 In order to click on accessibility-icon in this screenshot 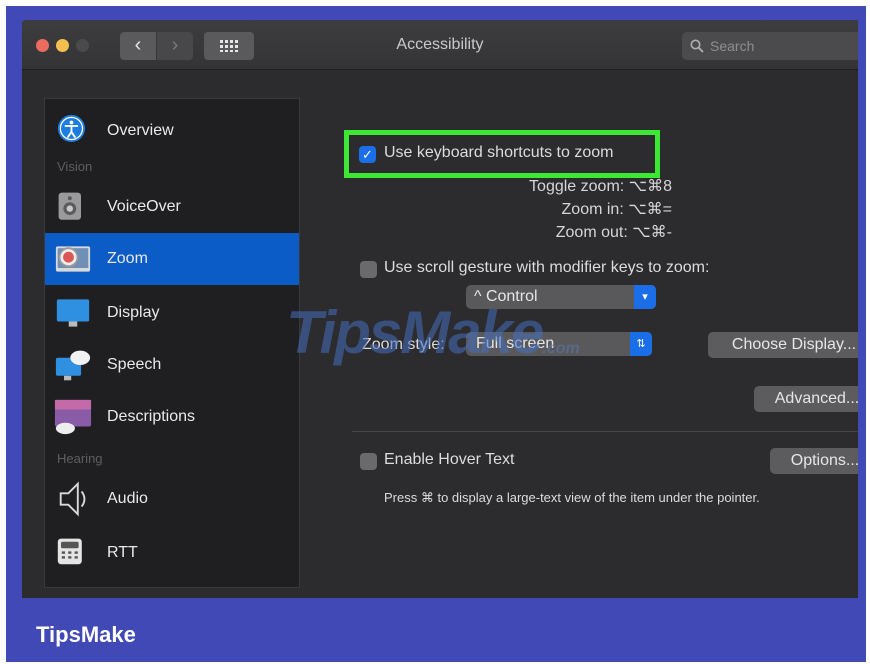, I will do `click(71, 128)`.